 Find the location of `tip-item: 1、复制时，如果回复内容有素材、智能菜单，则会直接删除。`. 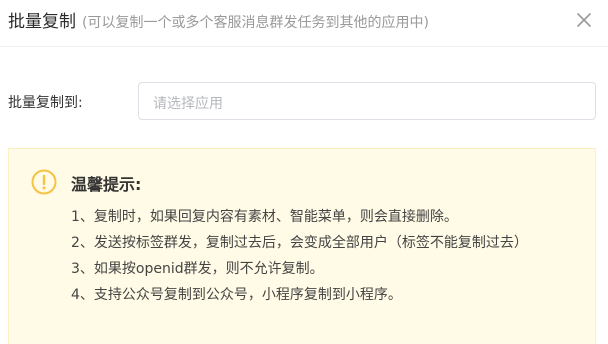

tip-item: 1、复制时，如果回复内容有素材、智能菜单，则会直接删除。 is located at coordinates (264, 217).